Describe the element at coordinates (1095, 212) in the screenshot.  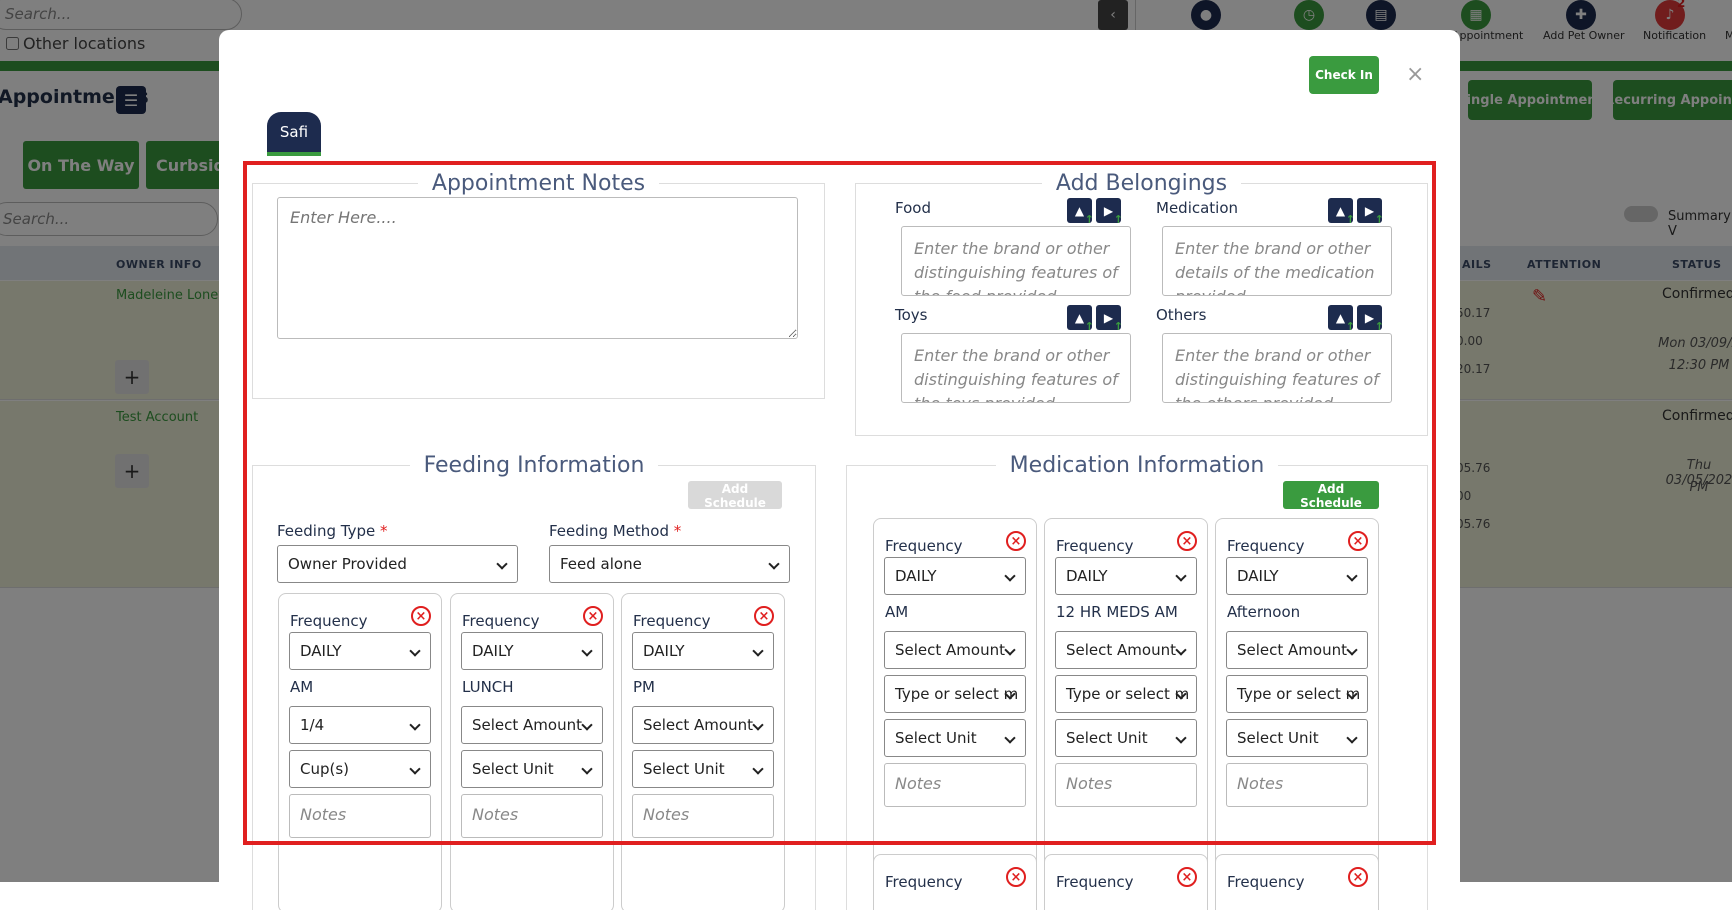
I see `food-upload-icons: ▲ ↑ ▶ ↑` at that location.